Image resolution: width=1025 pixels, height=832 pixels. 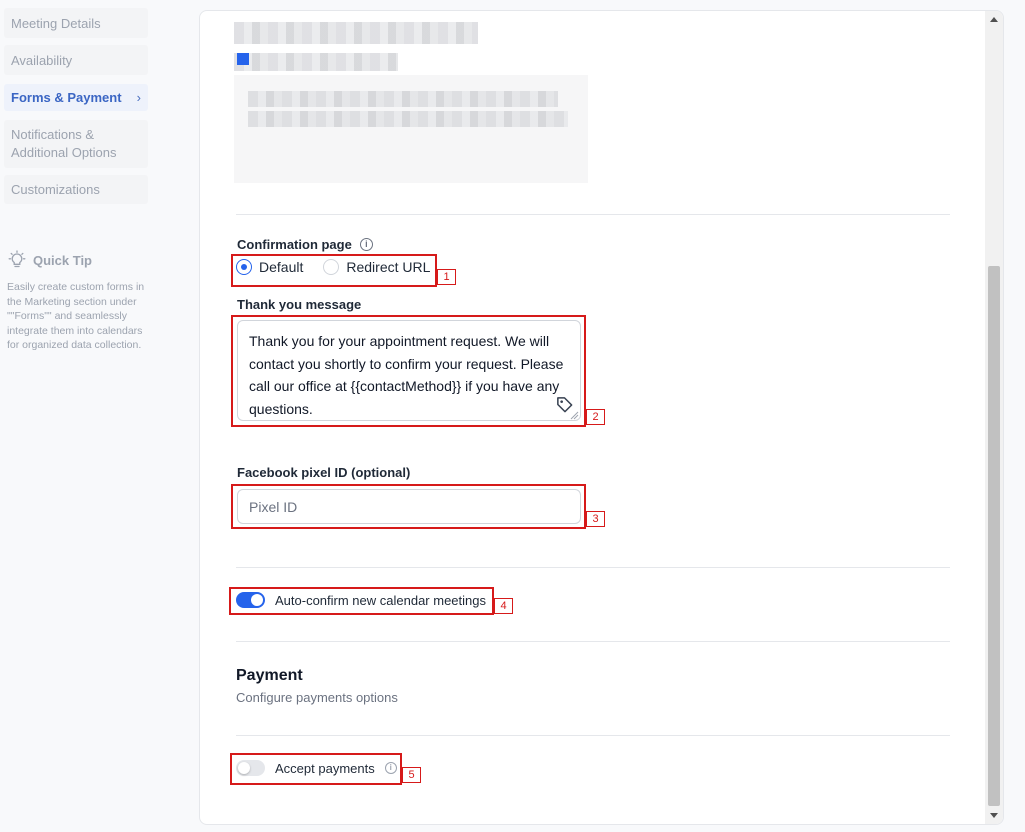 What do you see at coordinates (17, 259) in the screenshot?
I see `lightbulb-icon` at bounding box center [17, 259].